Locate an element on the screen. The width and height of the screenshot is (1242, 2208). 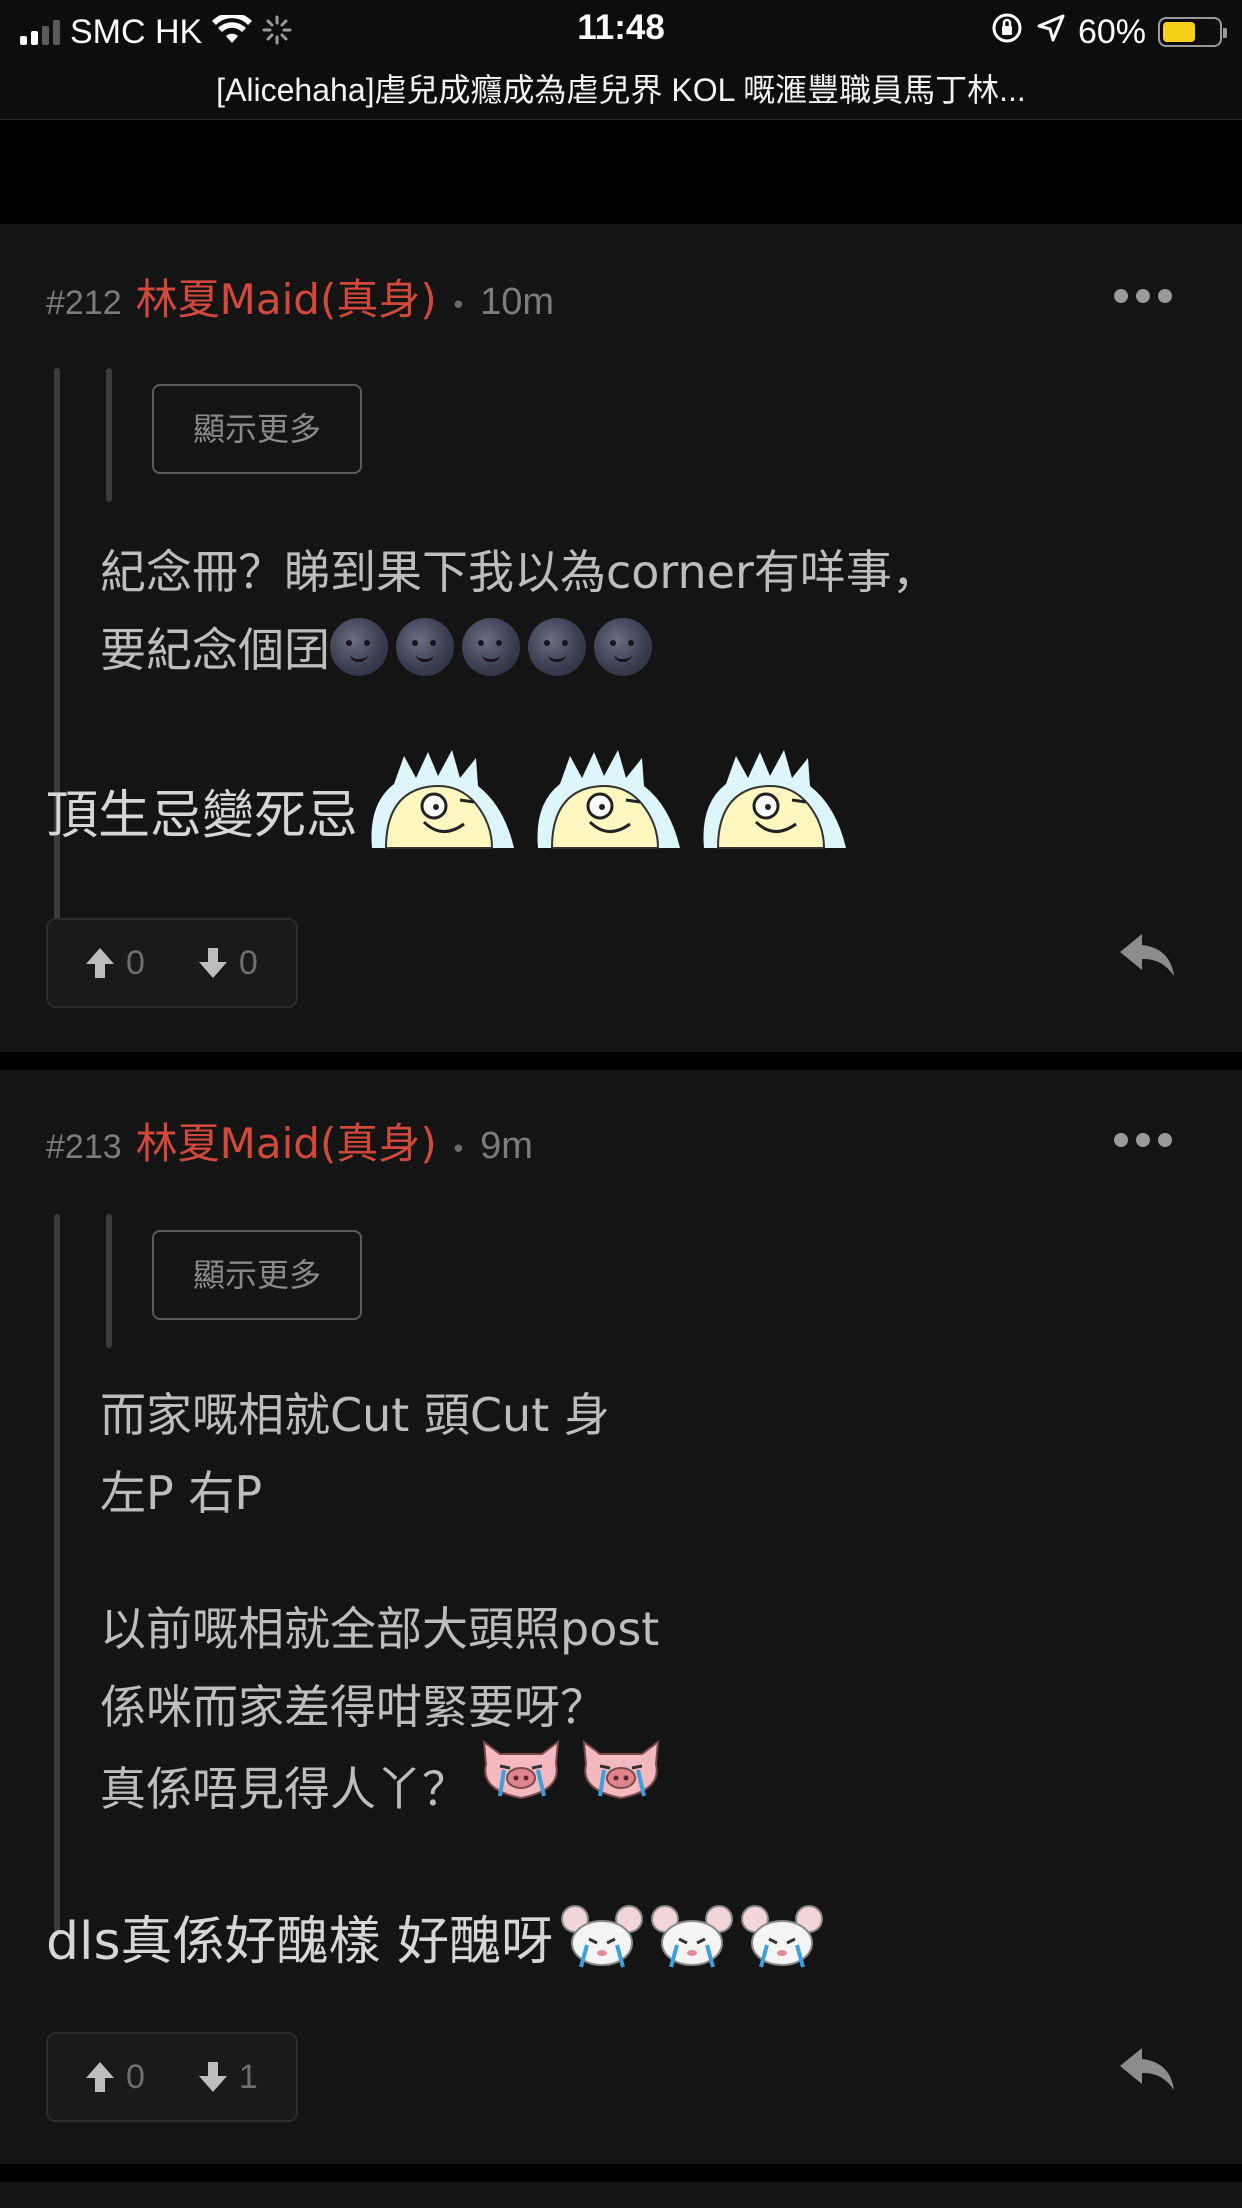
downvote-button: 1 is located at coordinates (227, 2077).